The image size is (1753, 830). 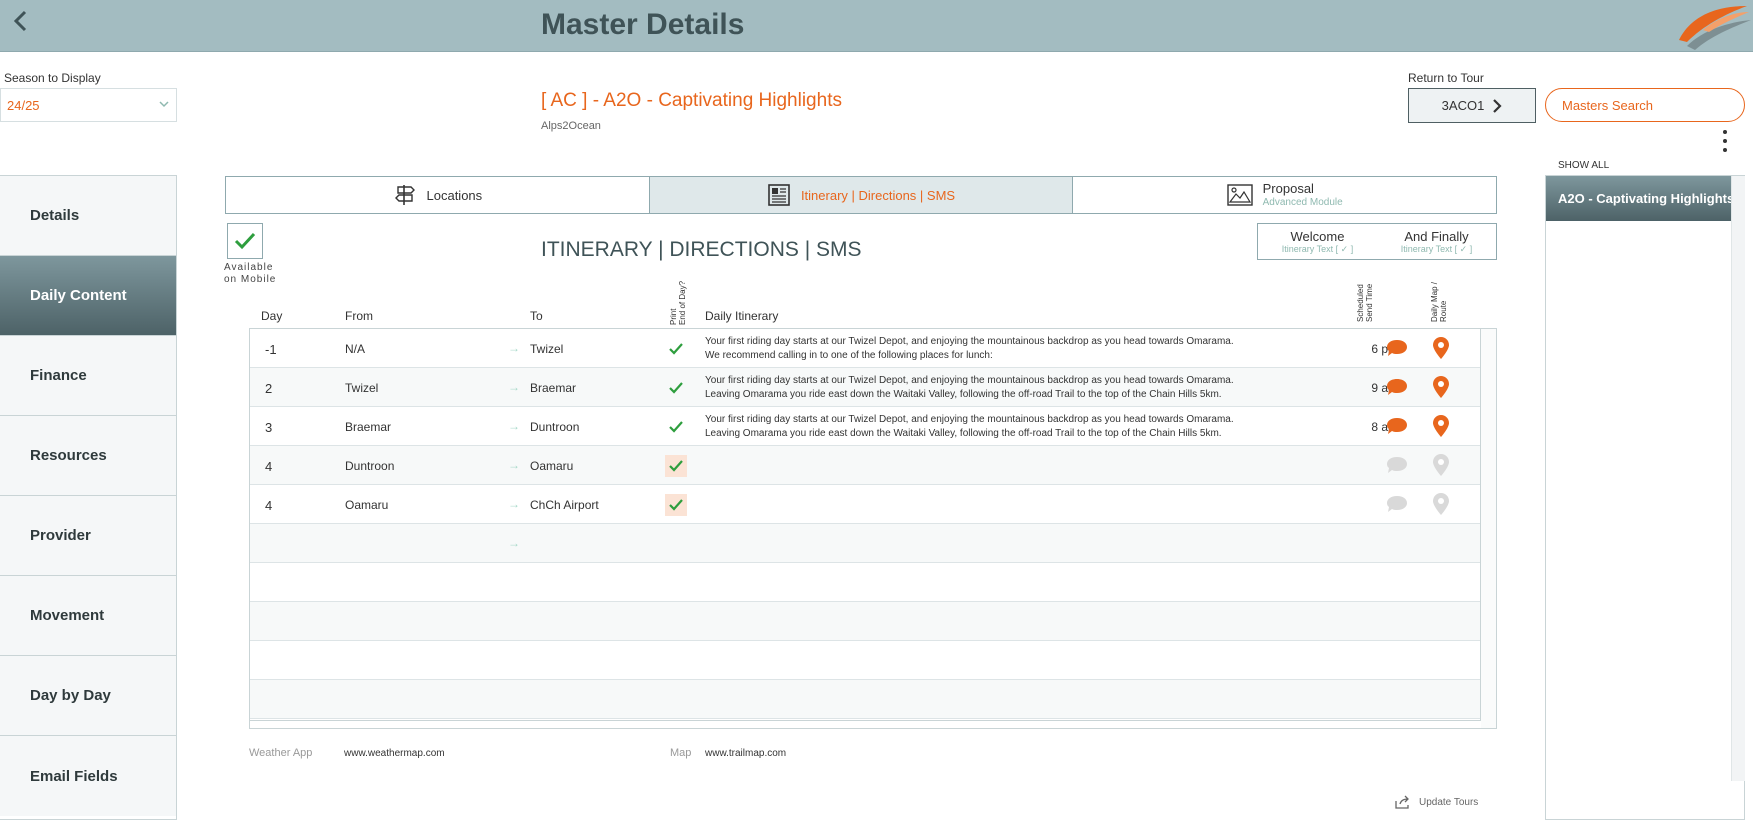 I want to click on column-header-send-time: Scheduled Send Time, so click(x=1365, y=302).